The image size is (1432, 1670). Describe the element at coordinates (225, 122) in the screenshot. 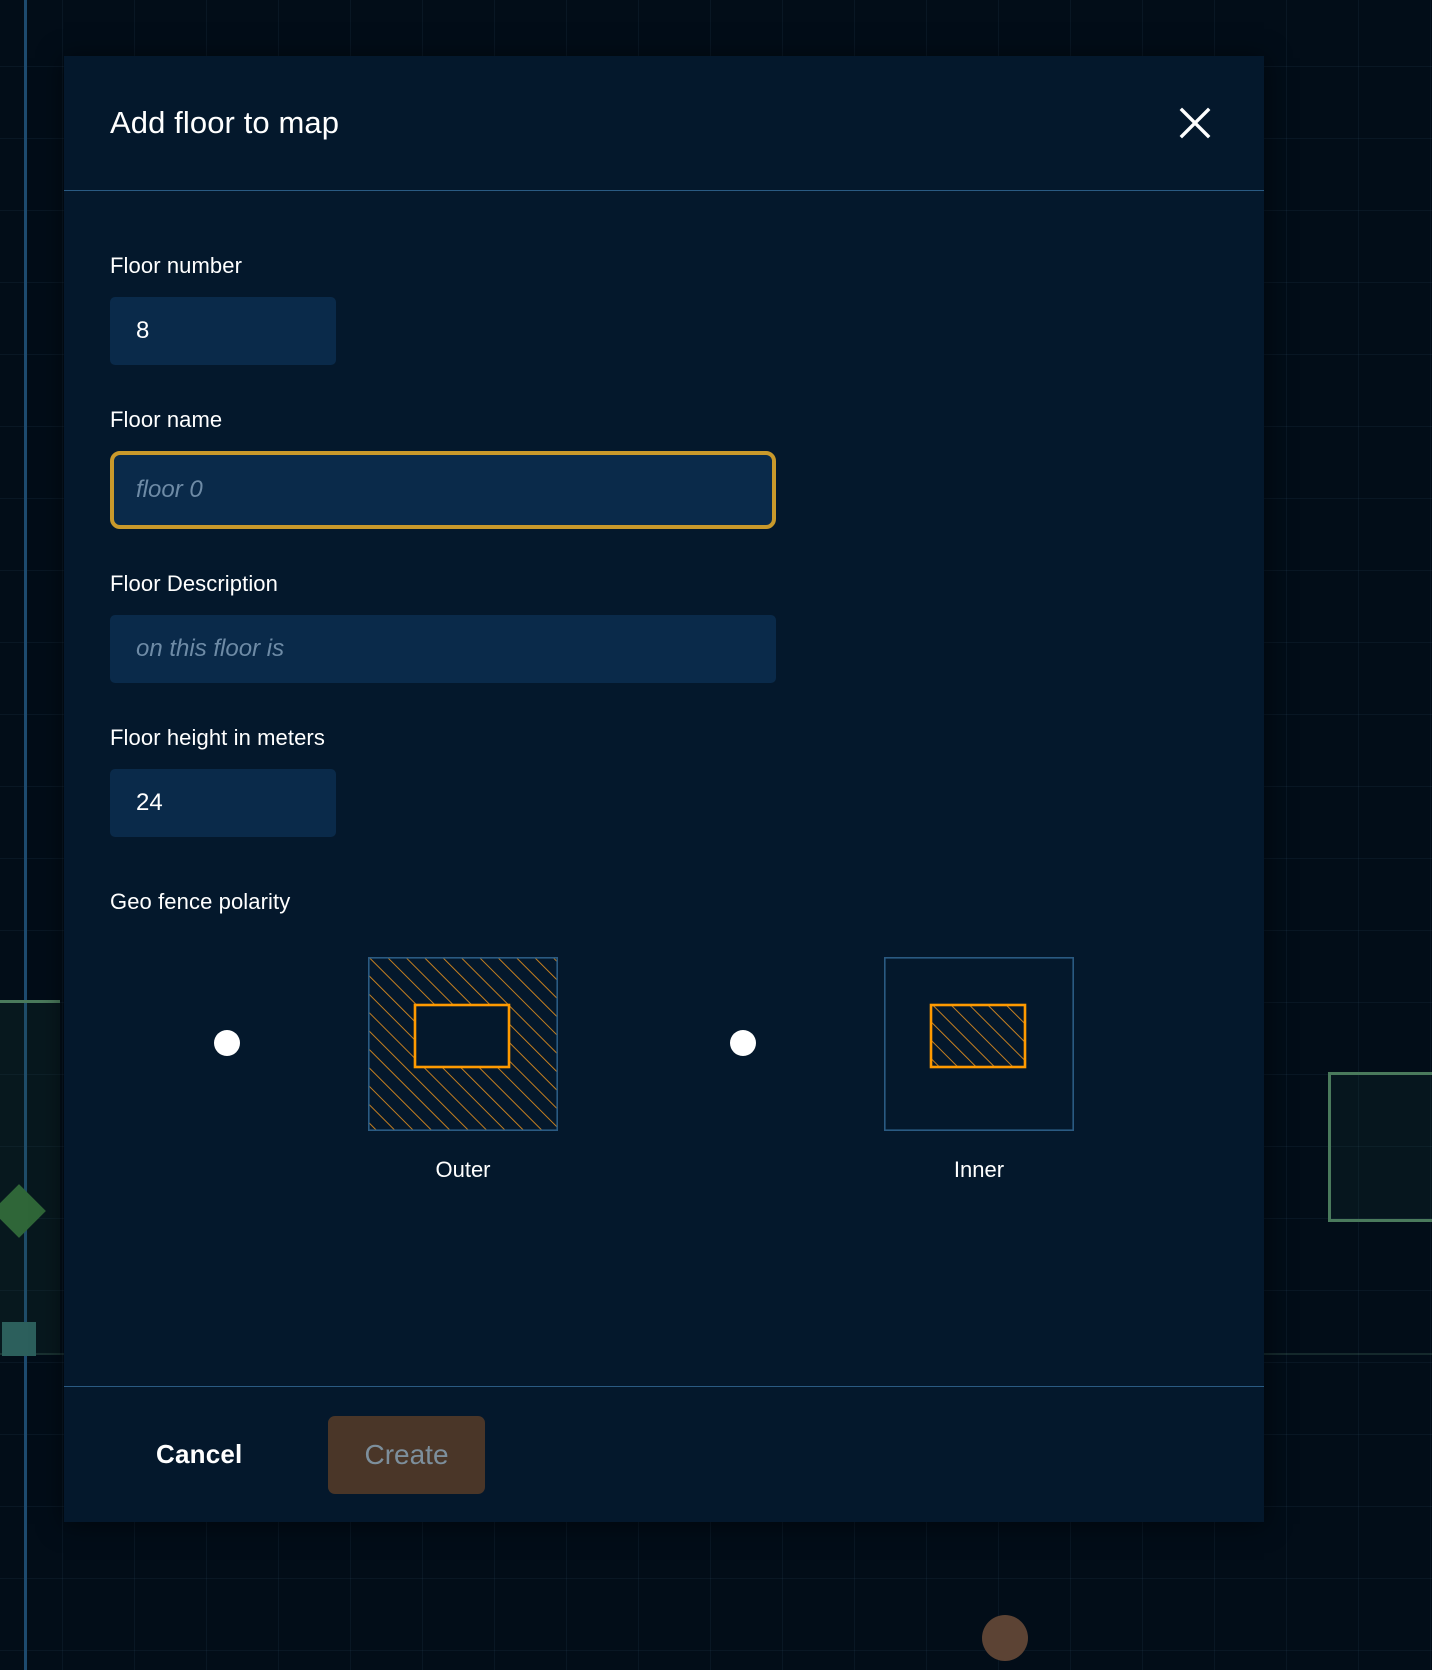

I see `dialog-title: Add floor to map` at that location.